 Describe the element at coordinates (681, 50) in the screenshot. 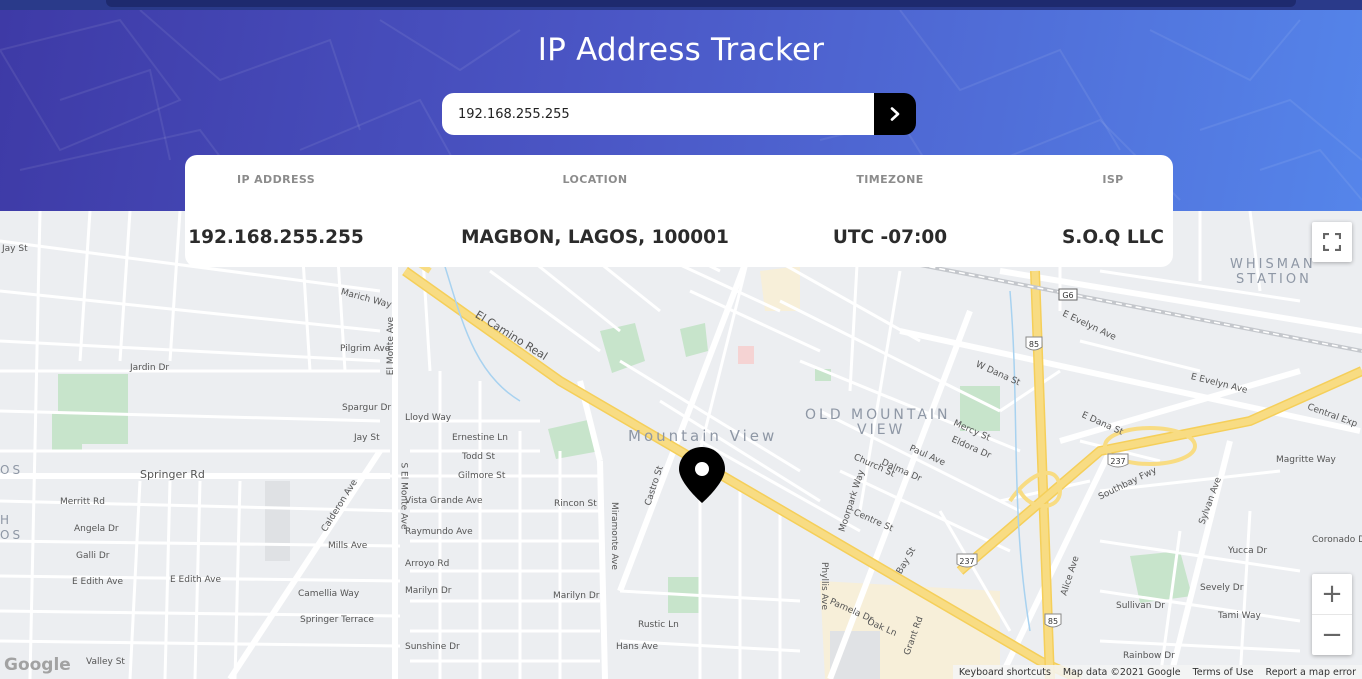

I see `page-title: IP Address Tracker` at that location.